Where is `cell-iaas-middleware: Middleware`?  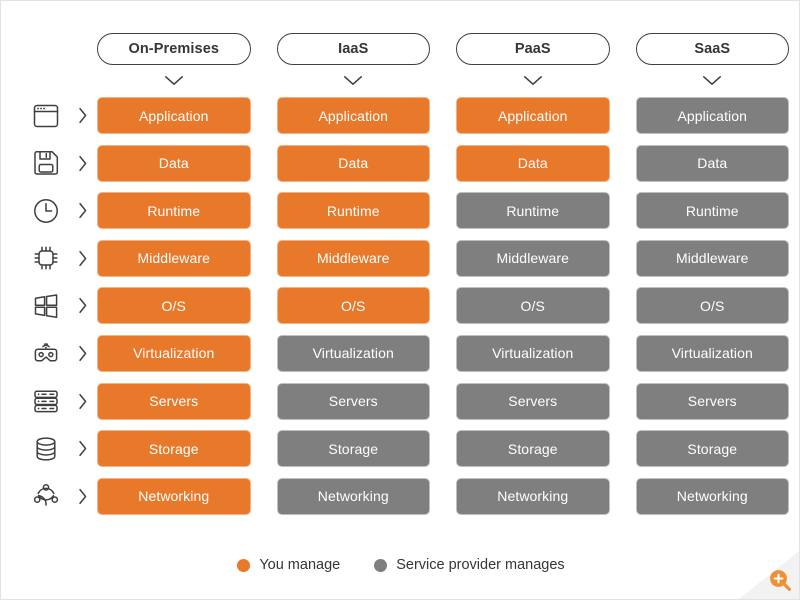 cell-iaas-middleware: Middleware is located at coordinates (353, 258).